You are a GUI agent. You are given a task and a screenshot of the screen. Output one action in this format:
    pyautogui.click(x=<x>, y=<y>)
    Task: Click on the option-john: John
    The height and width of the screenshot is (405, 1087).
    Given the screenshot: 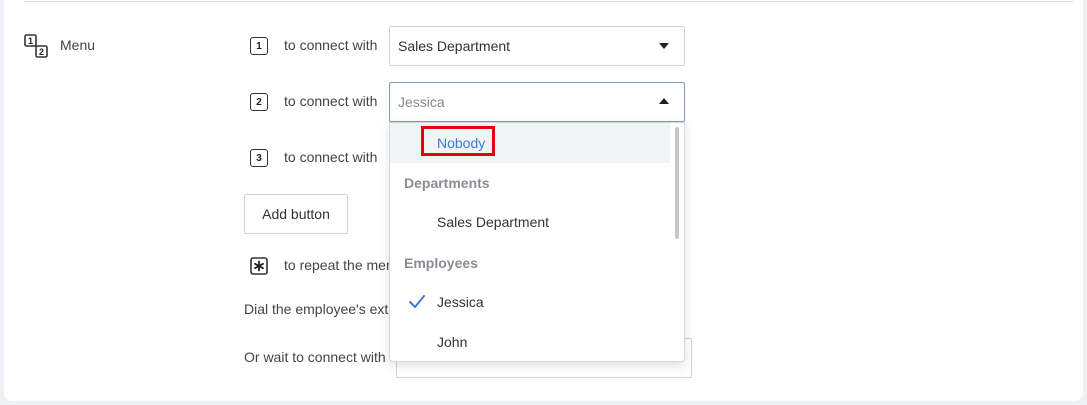 What is the action you would take?
    pyautogui.click(x=530, y=341)
    